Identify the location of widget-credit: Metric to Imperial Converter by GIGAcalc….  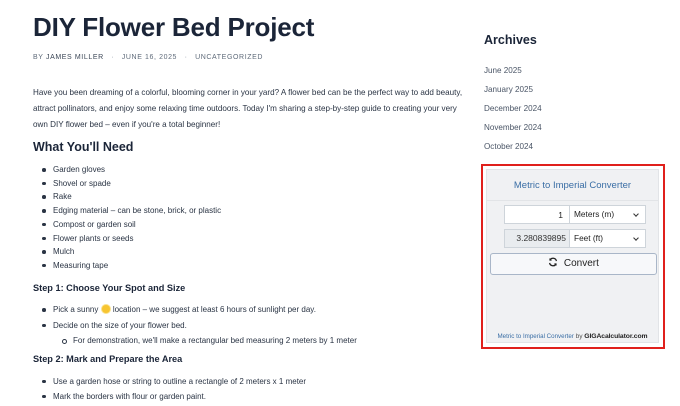
(572, 336).